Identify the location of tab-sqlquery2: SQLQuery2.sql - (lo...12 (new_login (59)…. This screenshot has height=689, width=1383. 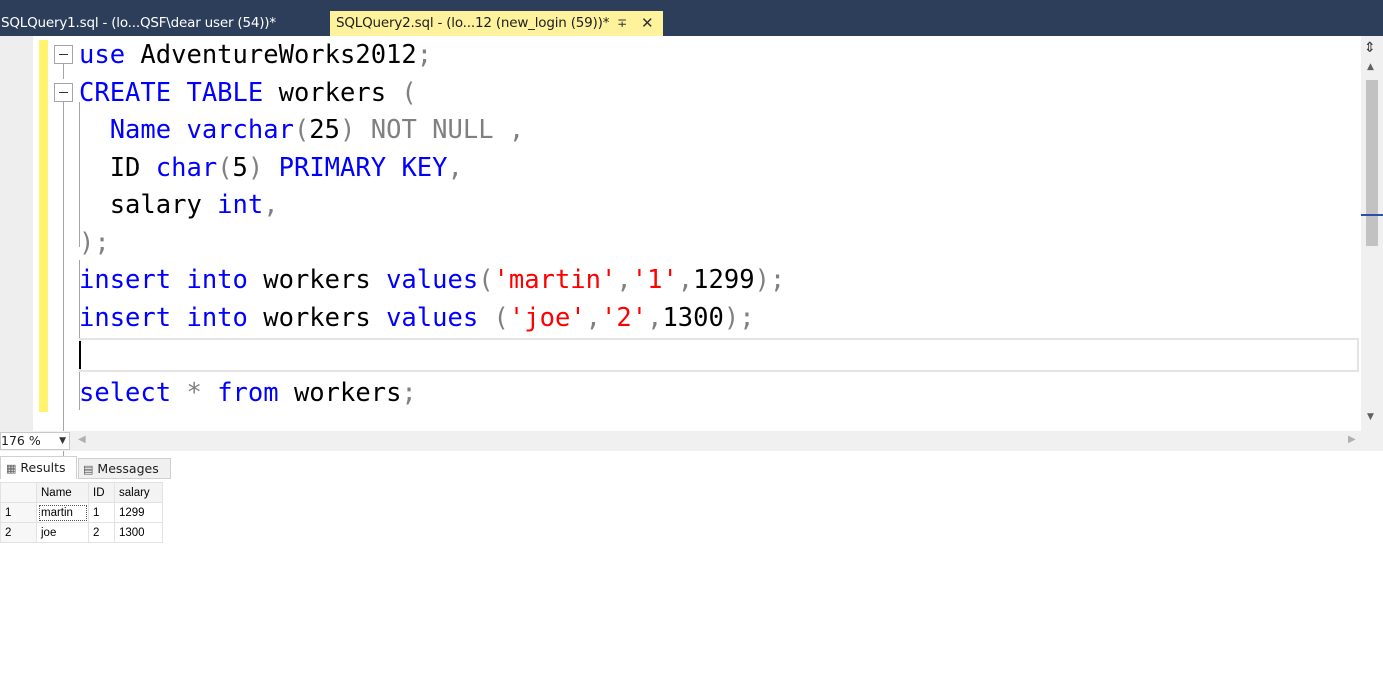
(496, 23).